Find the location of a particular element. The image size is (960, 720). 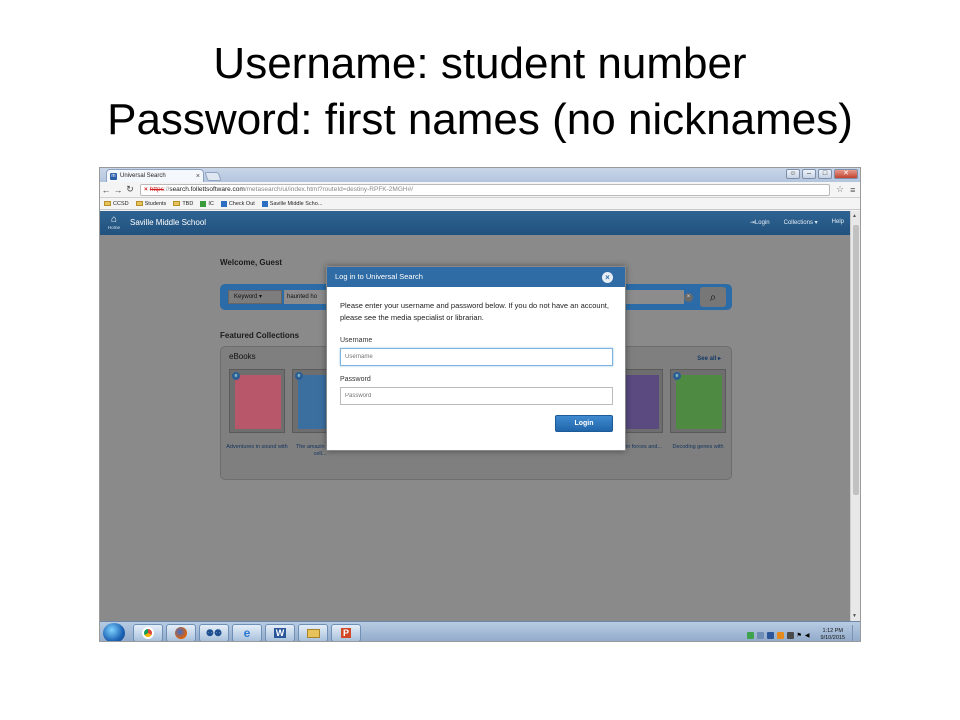

page-scrollbar: ▲ ▼ is located at coordinates (855, 416).